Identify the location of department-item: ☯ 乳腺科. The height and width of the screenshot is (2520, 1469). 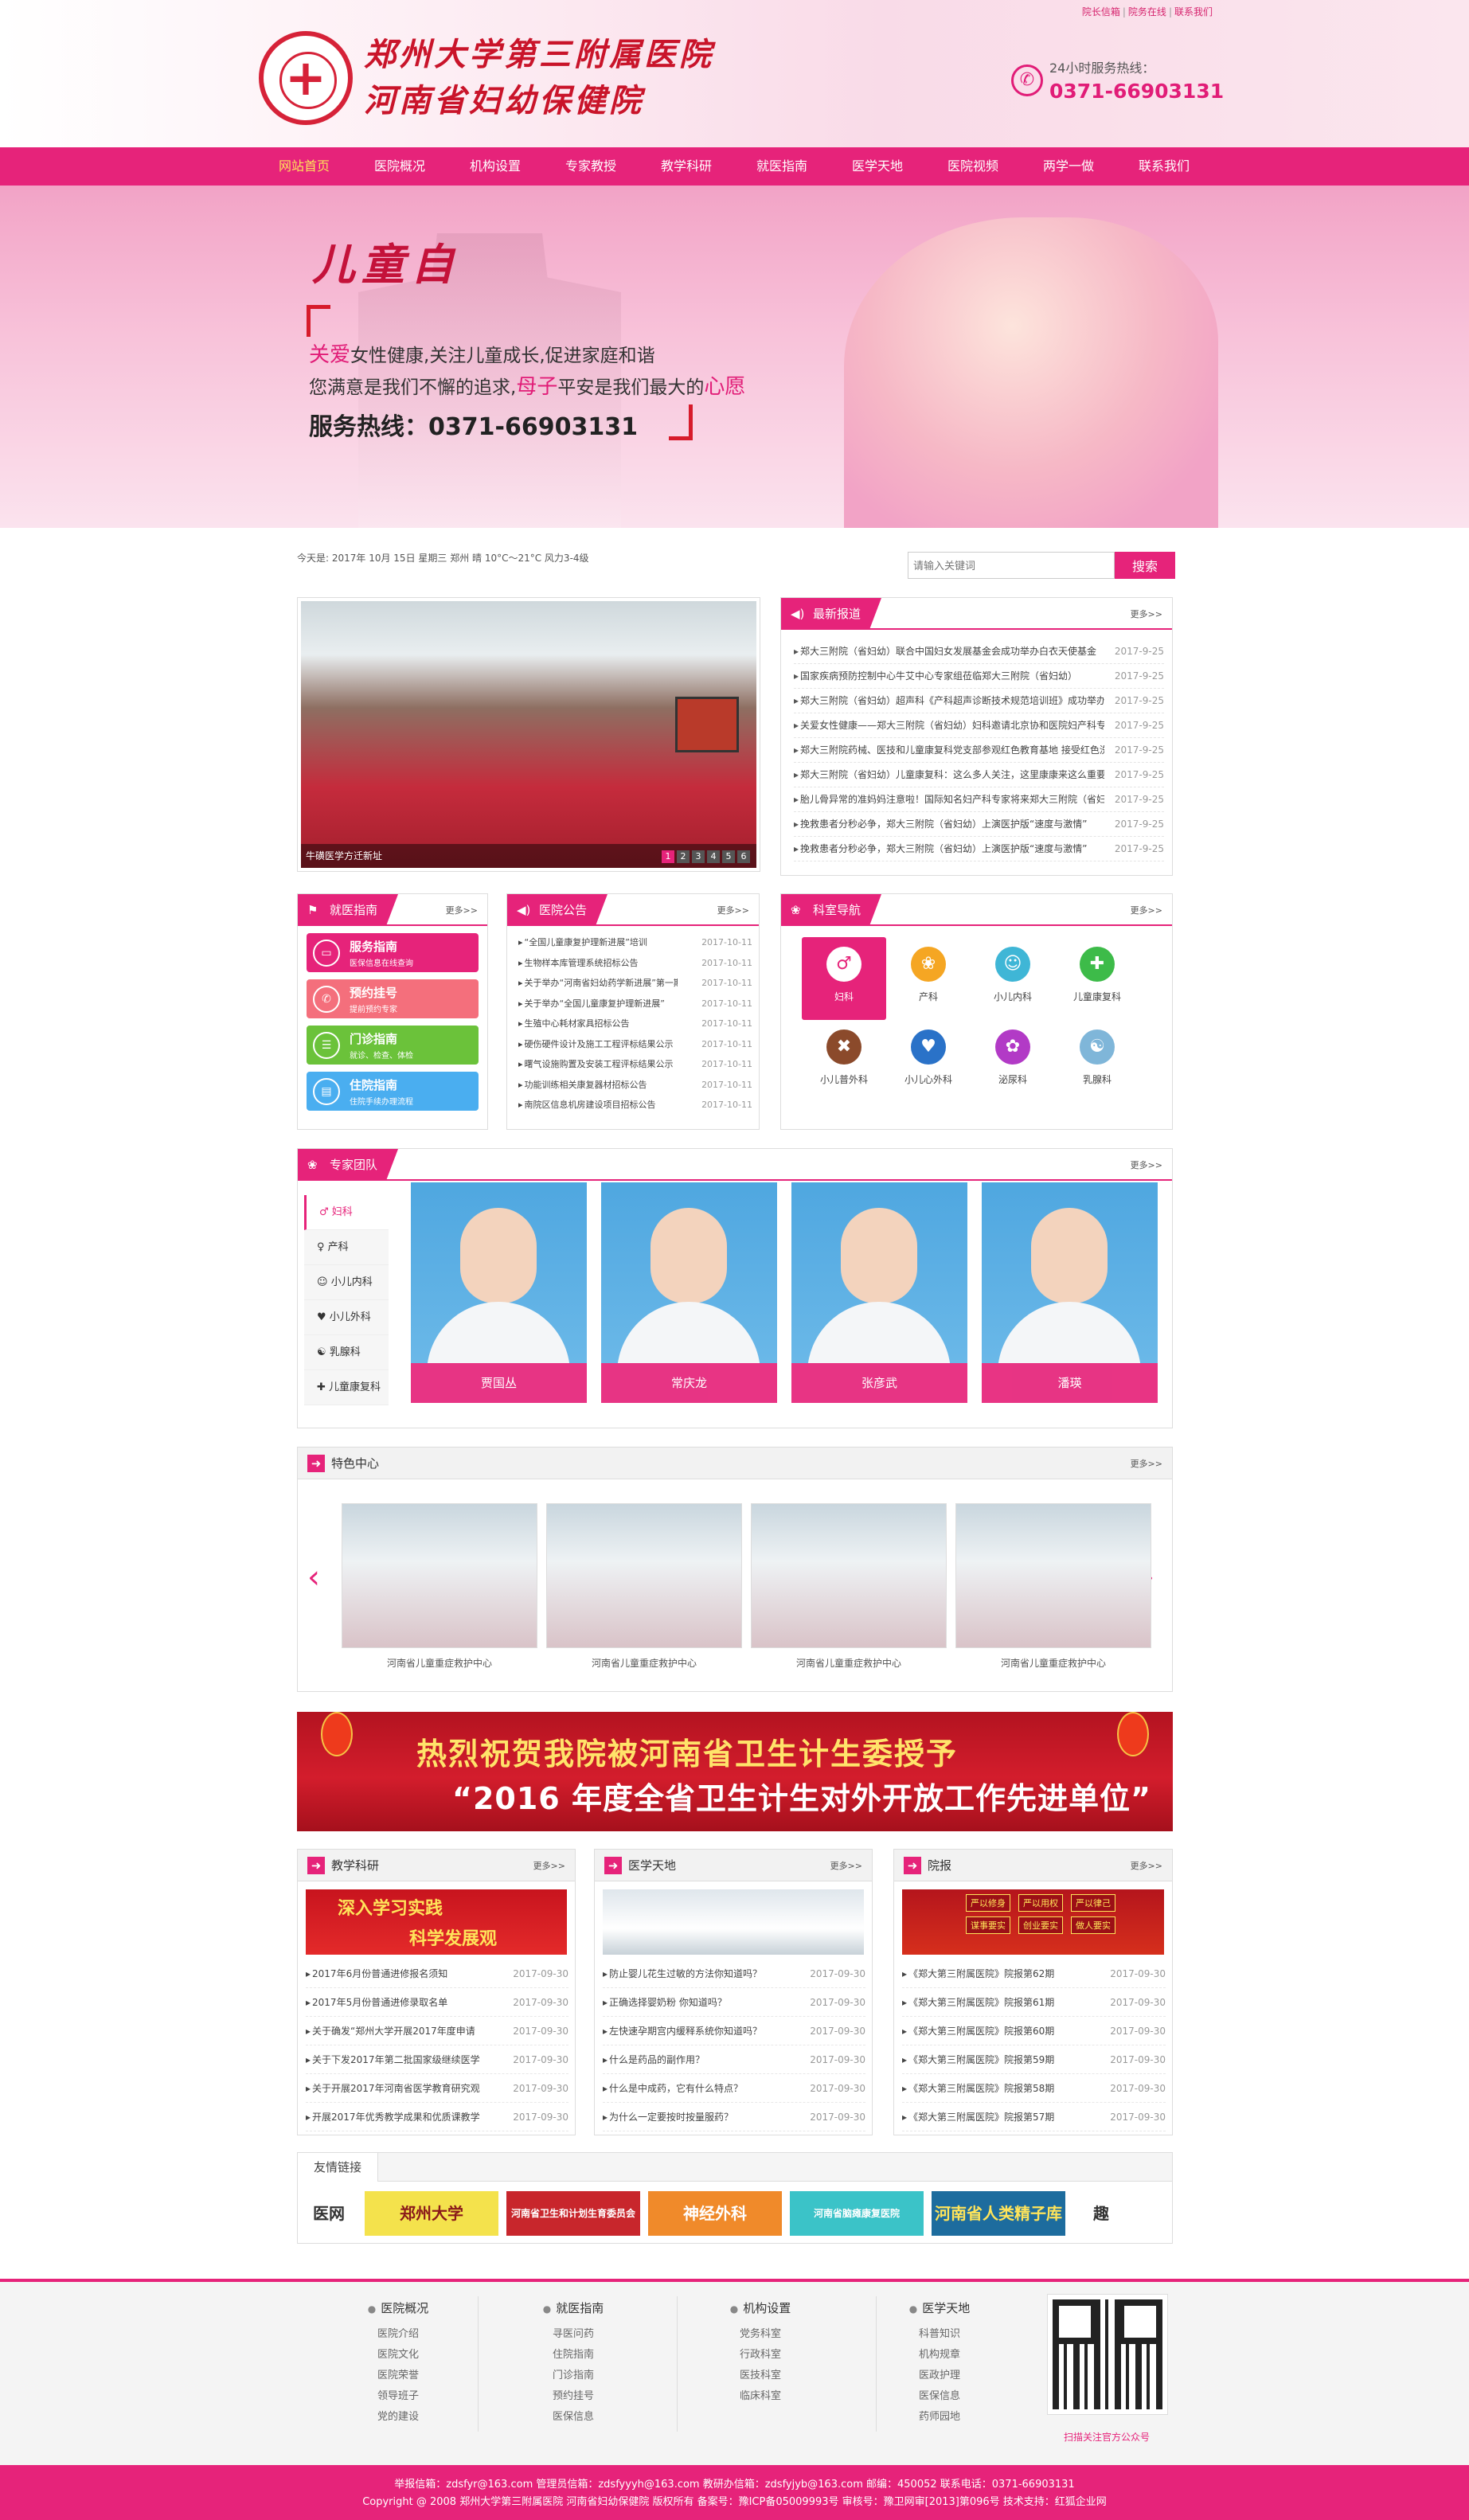
(1097, 1061).